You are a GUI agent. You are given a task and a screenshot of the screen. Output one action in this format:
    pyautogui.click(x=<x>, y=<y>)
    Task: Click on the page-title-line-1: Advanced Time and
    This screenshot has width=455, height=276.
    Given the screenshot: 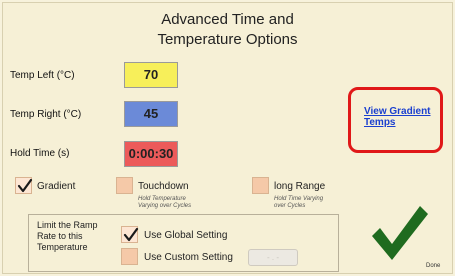 What is the action you would take?
    pyautogui.click(x=227, y=19)
    